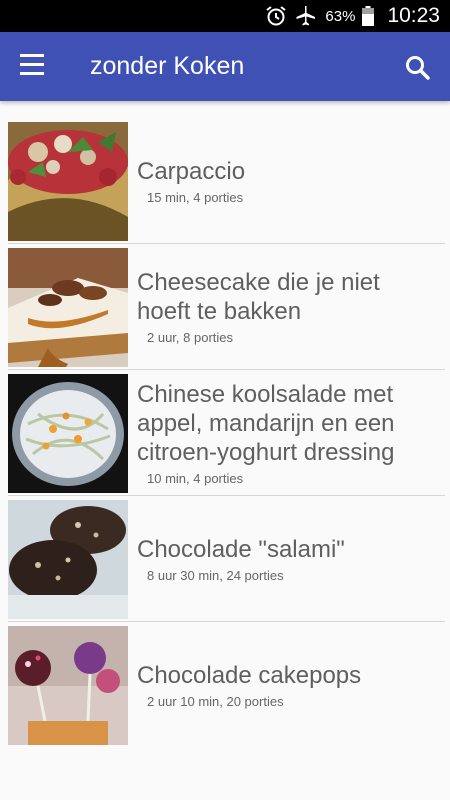  What do you see at coordinates (215, 575) in the screenshot?
I see `recipe-meta: 8 uur 30 min, 24 porties` at bounding box center [215, 575].